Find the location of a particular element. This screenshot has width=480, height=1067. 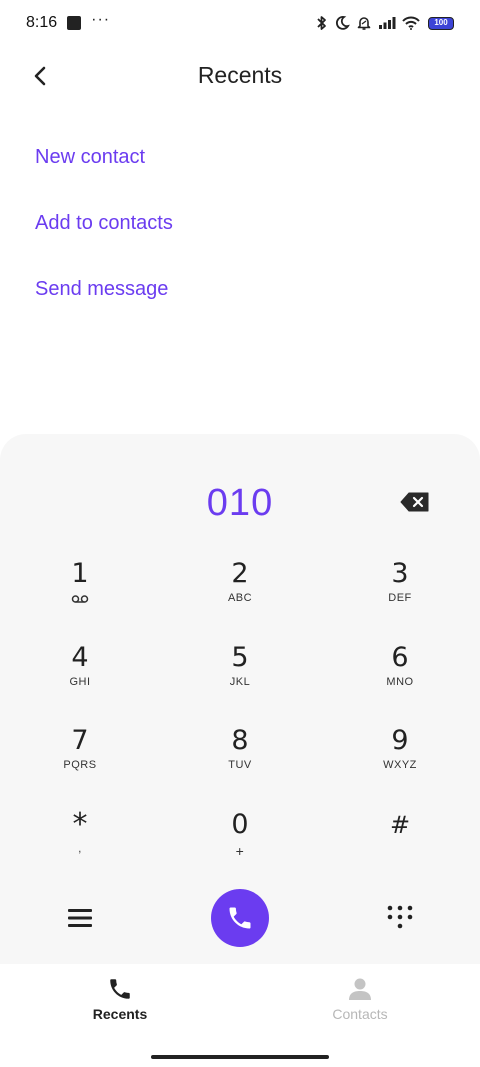

call-slot is located at coordinates (240, 918).